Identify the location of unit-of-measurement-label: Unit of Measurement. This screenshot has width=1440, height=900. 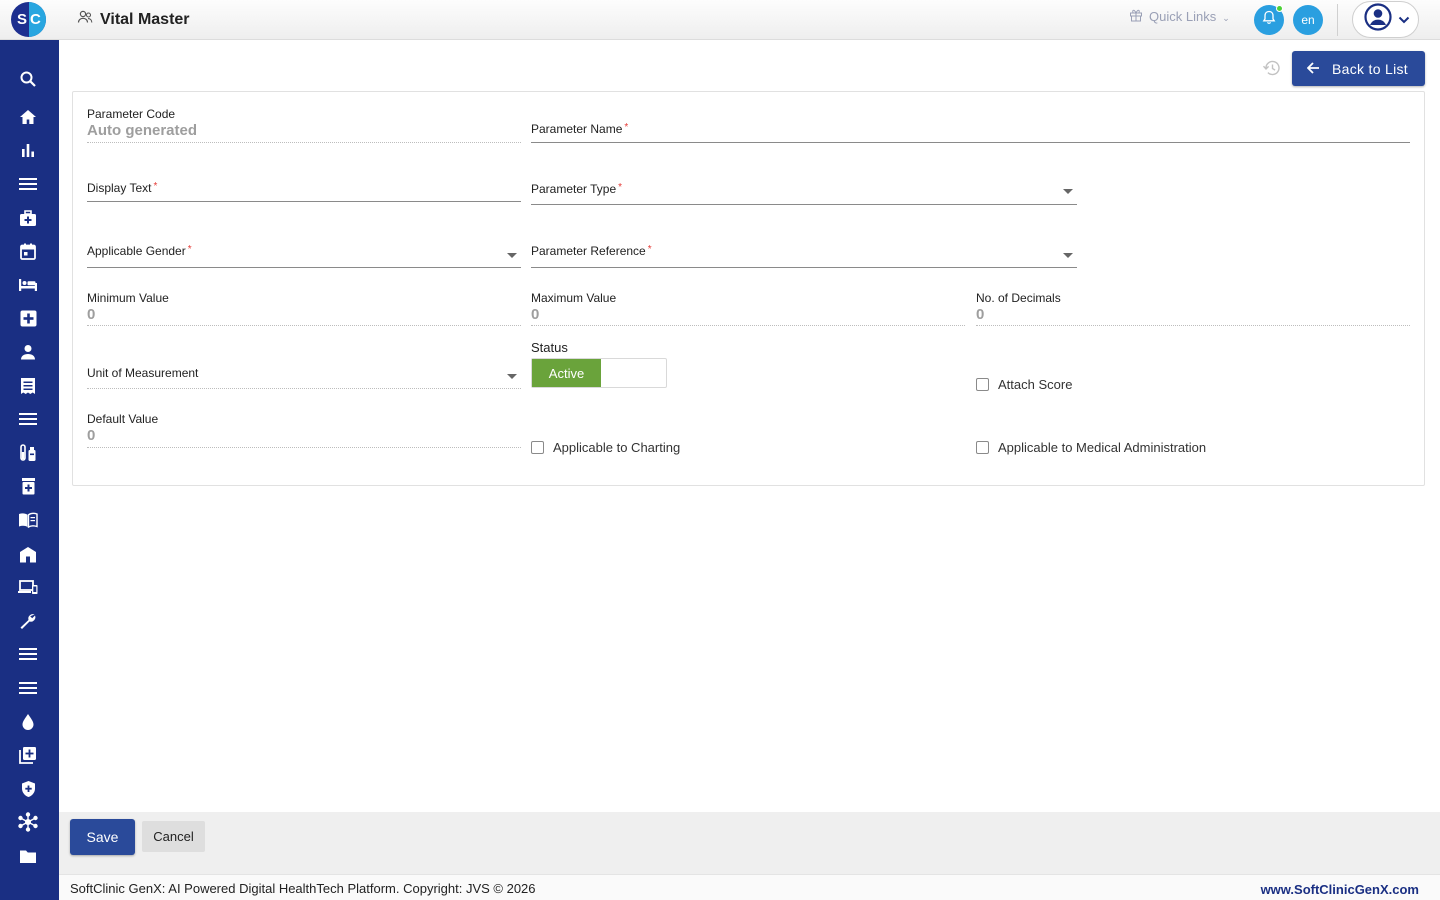
(143, 373).